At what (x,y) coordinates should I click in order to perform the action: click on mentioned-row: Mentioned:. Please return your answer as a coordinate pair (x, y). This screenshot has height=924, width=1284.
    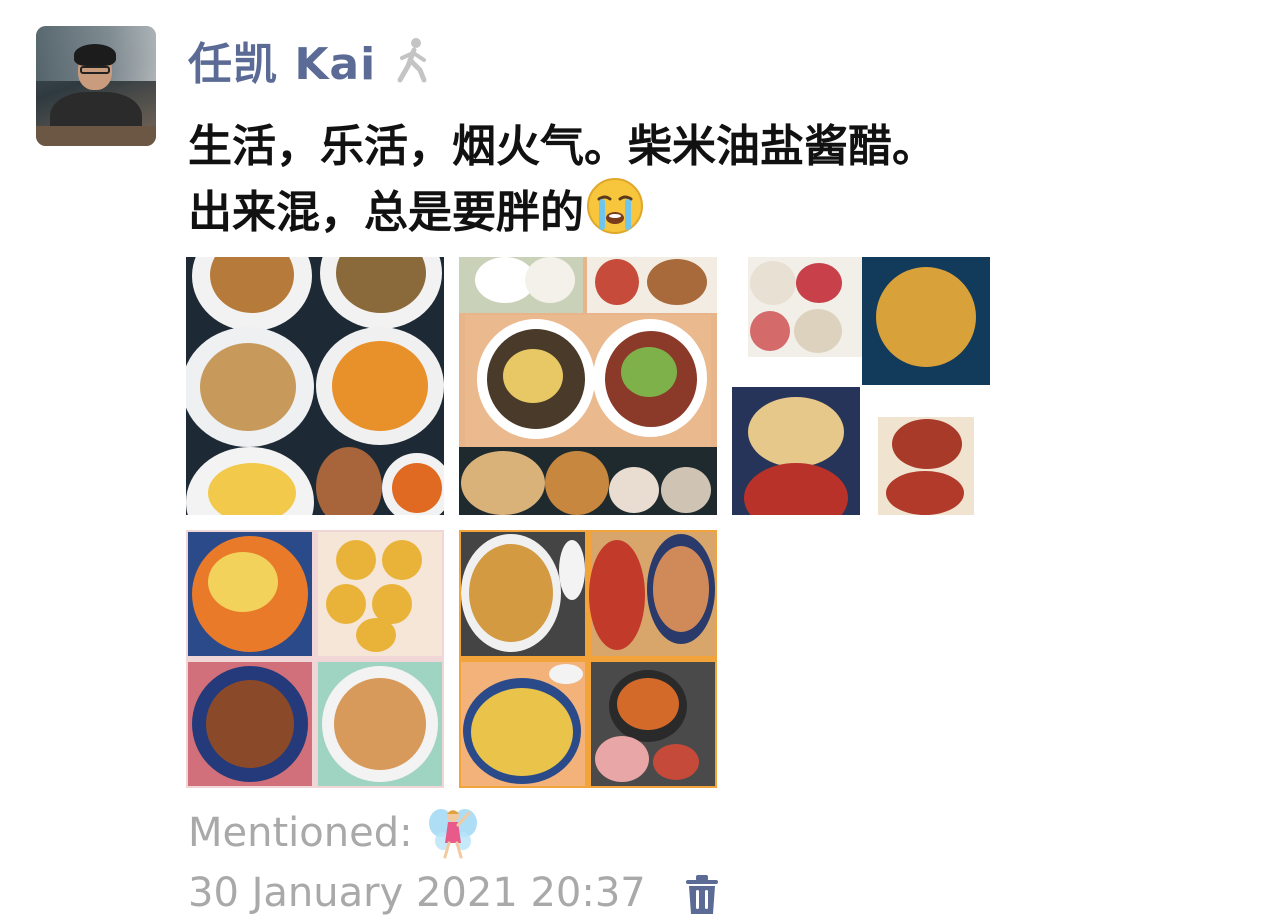
    Looking at the image, I should click on (333, 833).